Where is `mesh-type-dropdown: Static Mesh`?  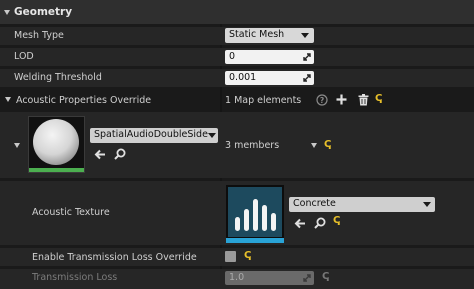
mesh-type-dropdown: Static Mesh is located at coordinates (269, 35).